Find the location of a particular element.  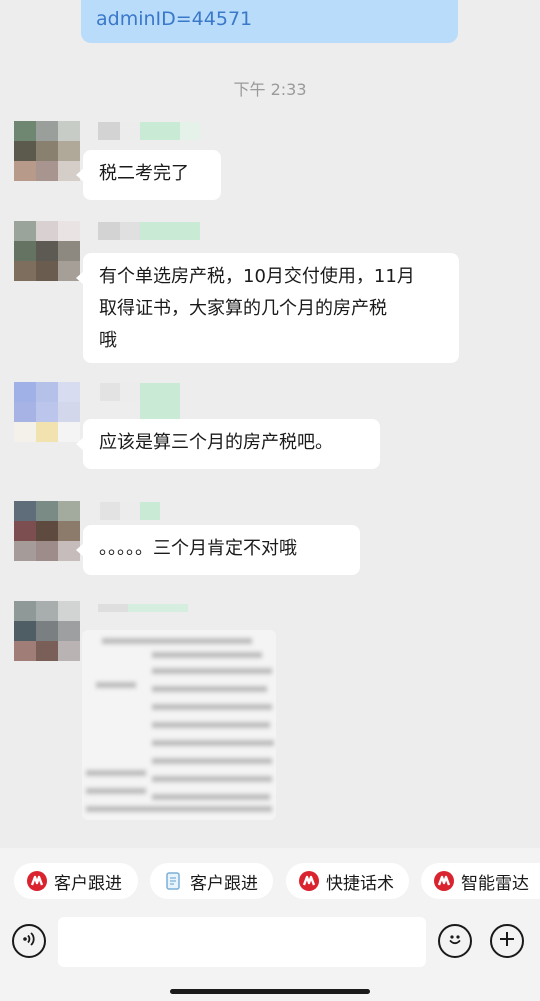

message-bubble: 有个单选房产税，10月交付使用，11月 取得证书，大家算的几个月的房产税 哦 is located at coordinates (267, 308).